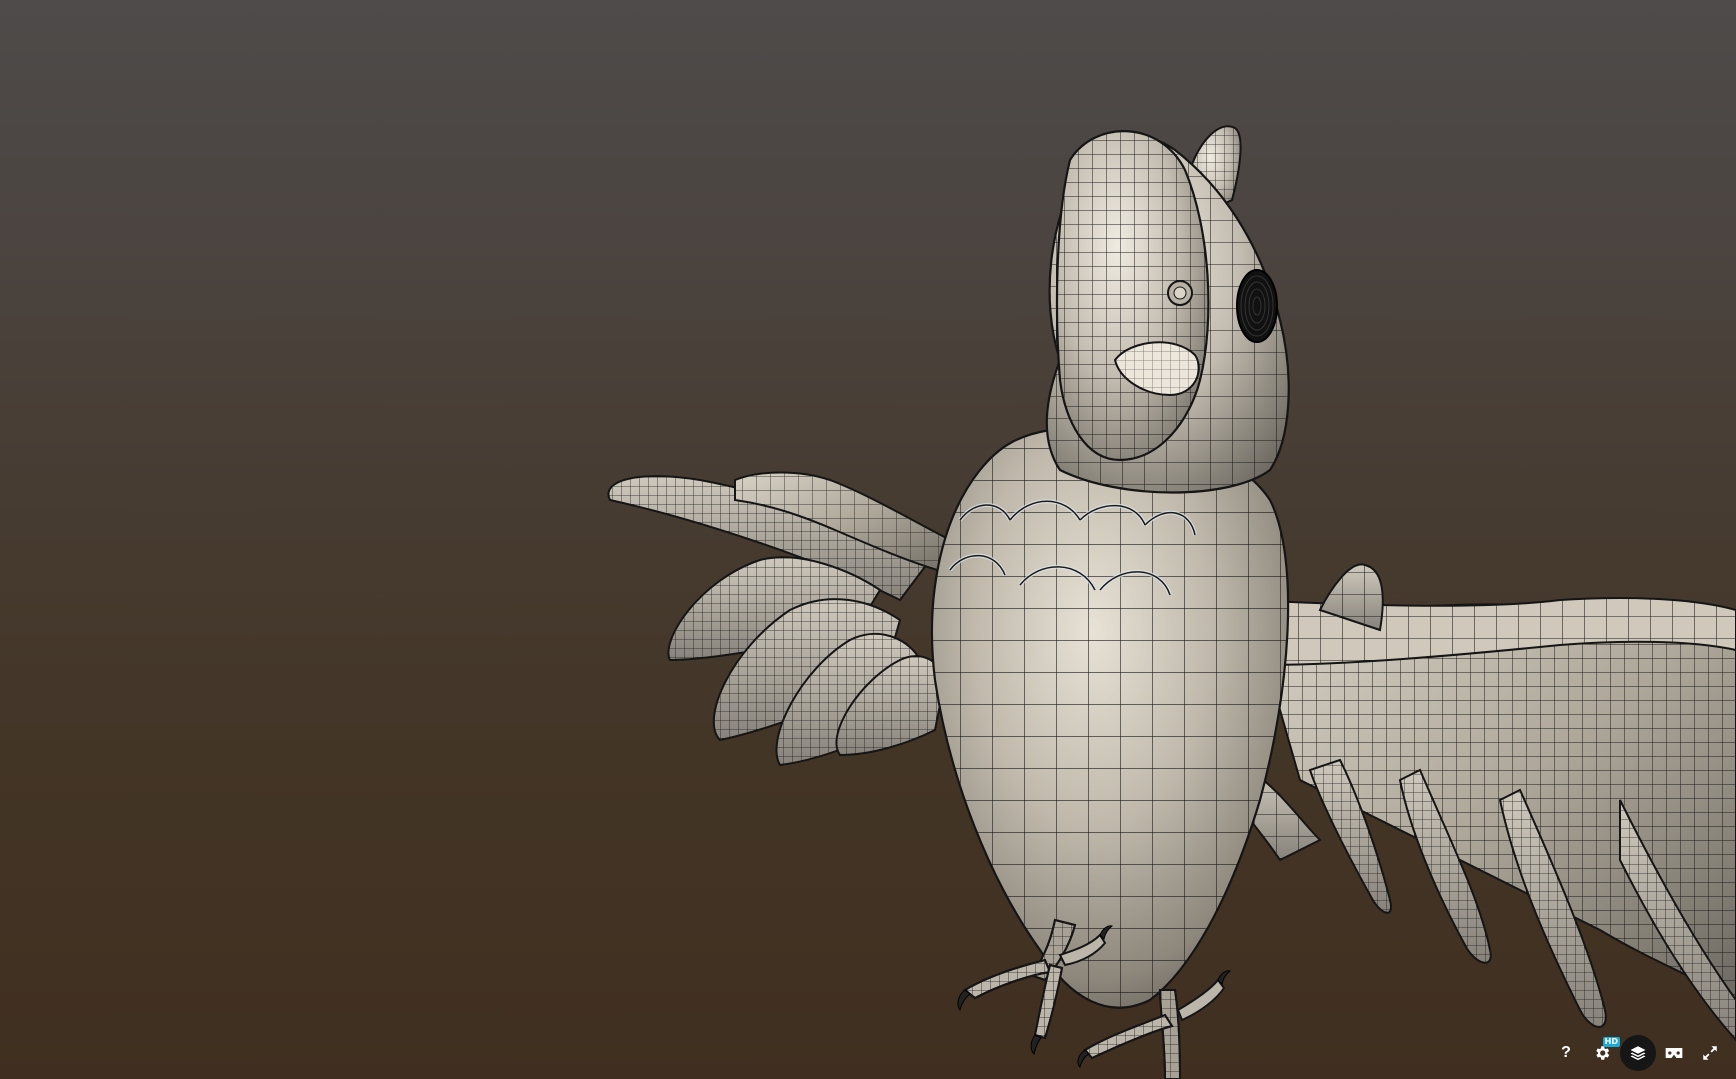 The image size is (1736, 1079). I want to click on vr-button, so click(1674, 1053).